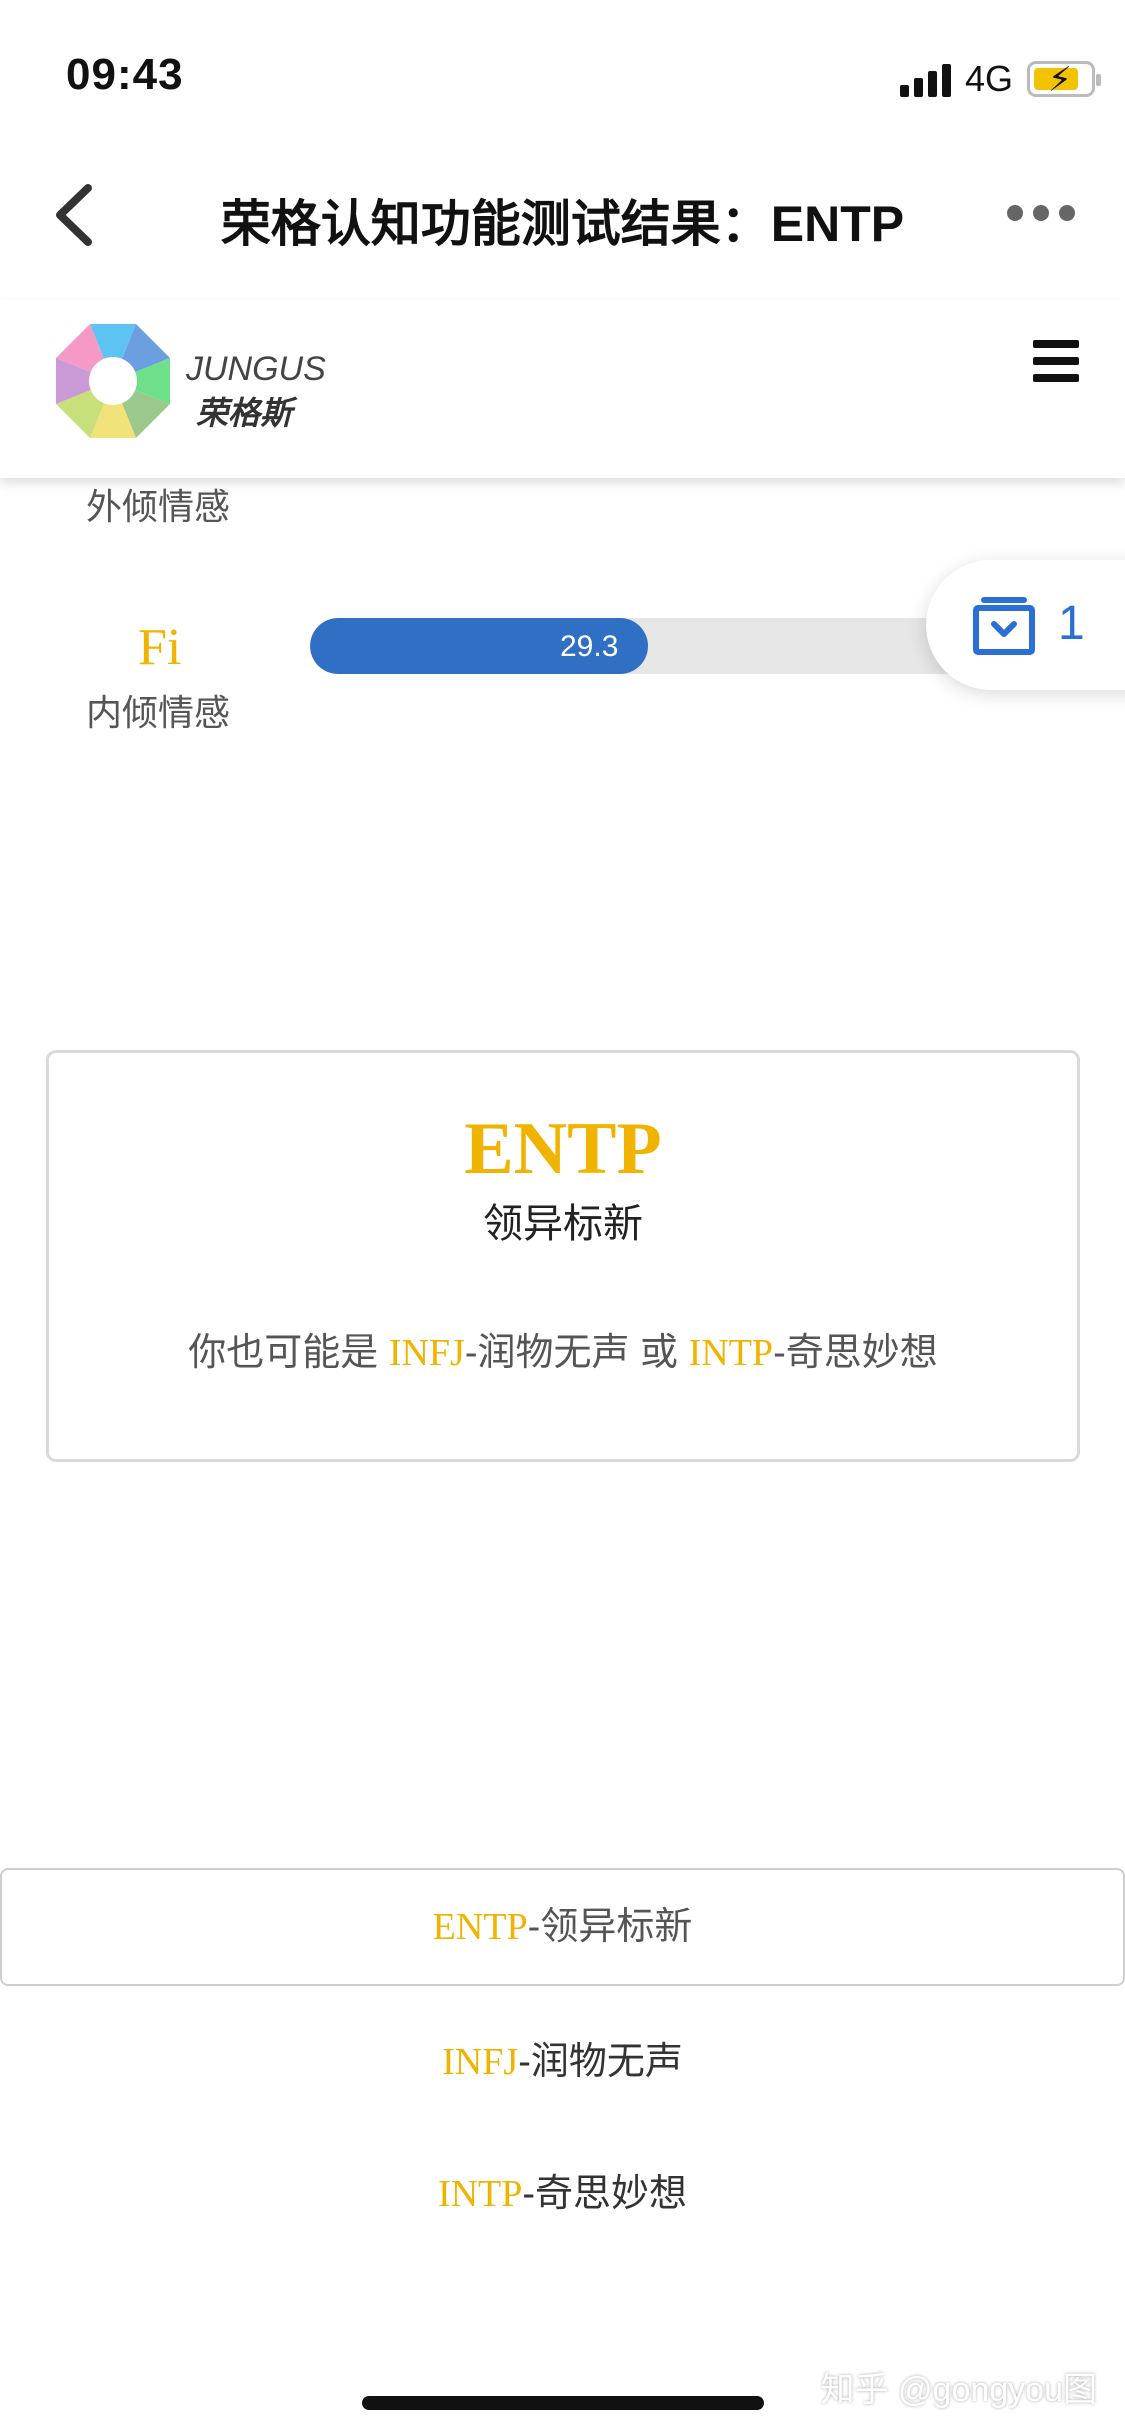  What do you see at coordinates (256, 369) in the screenshot?
I see `brand-name-en: JUNGUS` at bounding box center [256, 369].